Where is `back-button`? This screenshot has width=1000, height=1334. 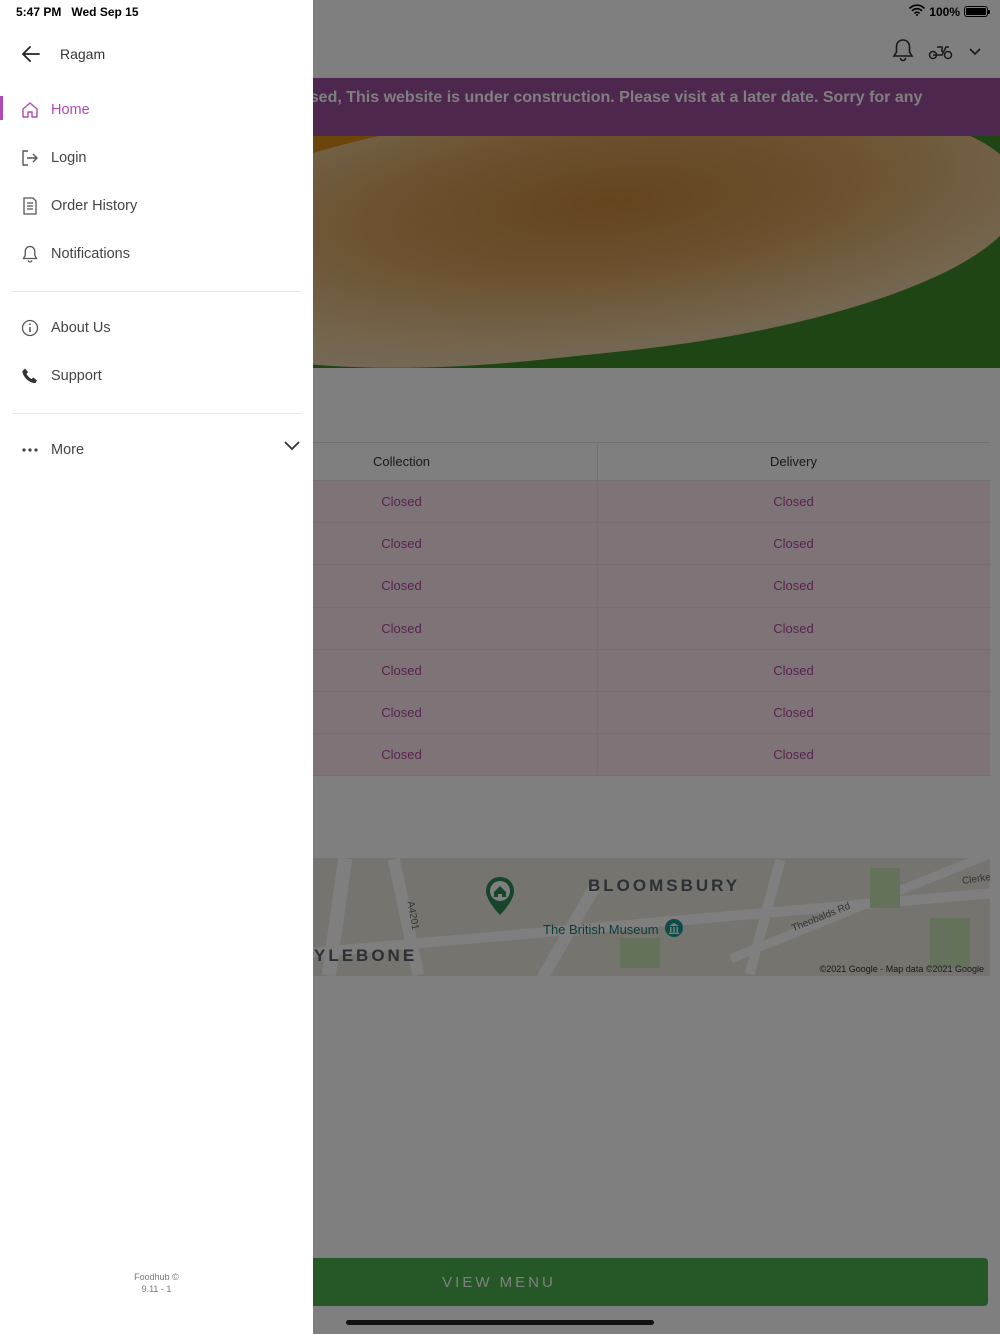 back-button is located at coordinates (31, 54).